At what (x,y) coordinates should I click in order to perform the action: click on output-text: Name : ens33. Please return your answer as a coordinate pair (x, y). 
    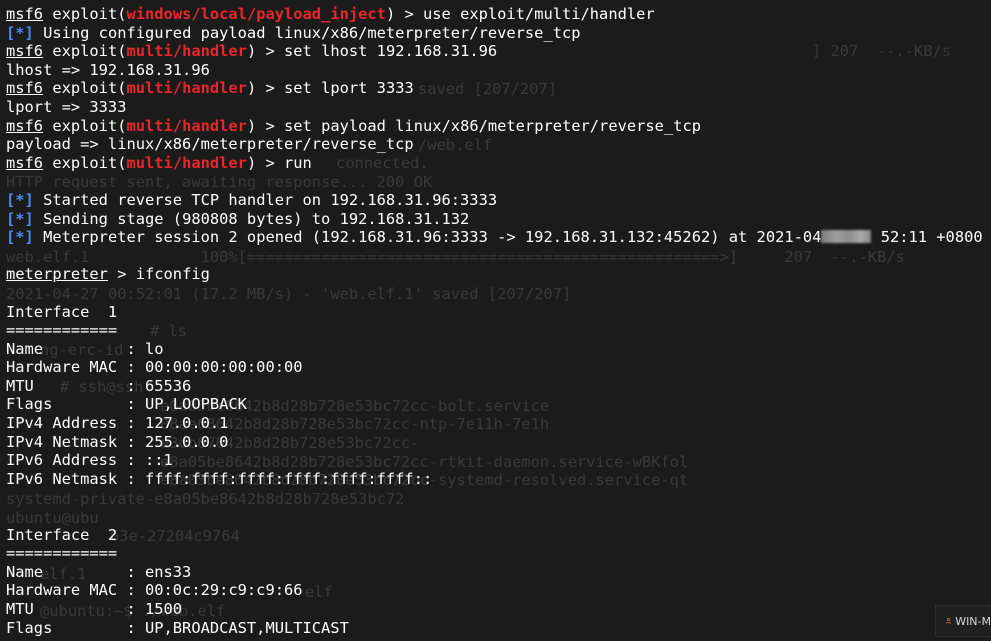
    Looking at the image, I should click on (99, 571).